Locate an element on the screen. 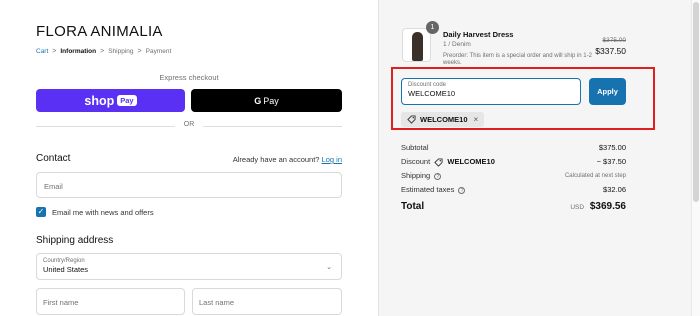 The width and height of the screenshot is (700, 316). subtotal-value: $375.00 is located at coordinates (612, 147).